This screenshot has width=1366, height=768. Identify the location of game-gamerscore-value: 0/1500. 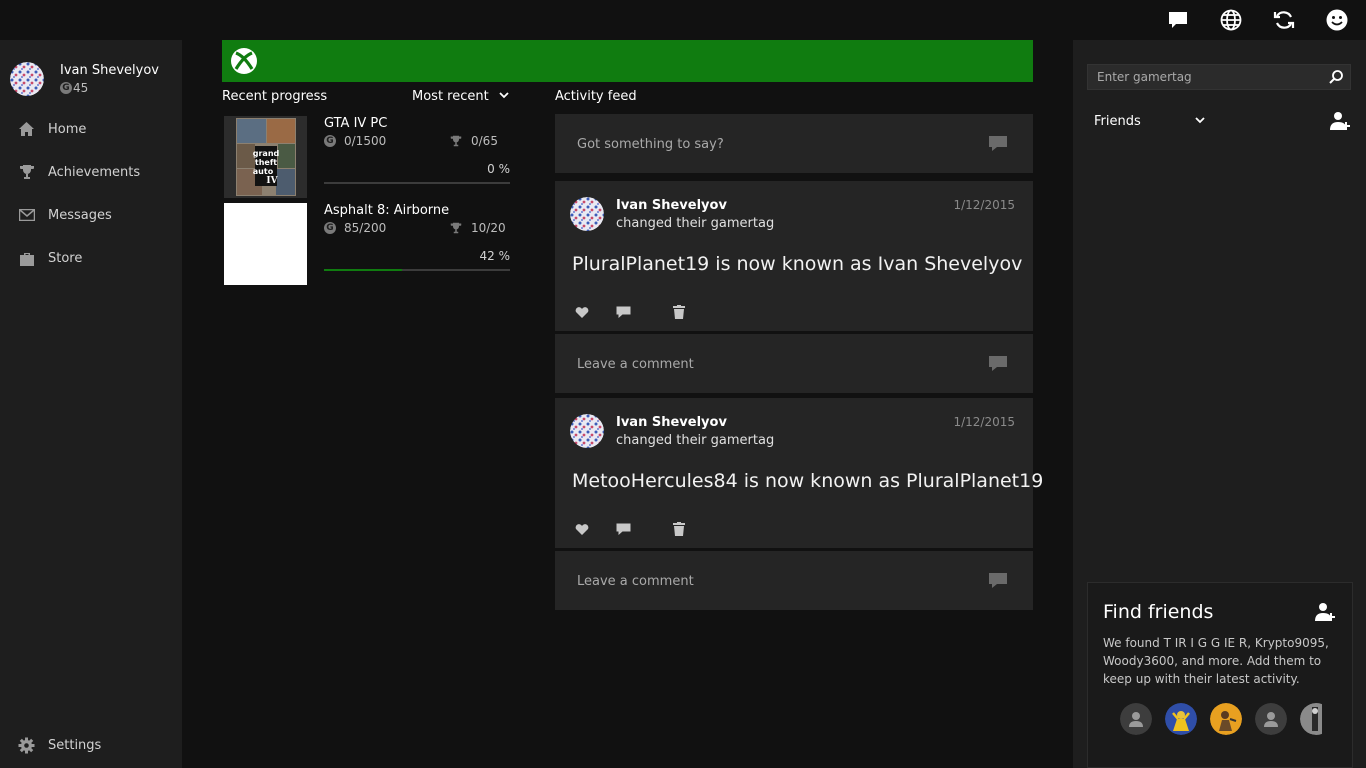
(365, 141).